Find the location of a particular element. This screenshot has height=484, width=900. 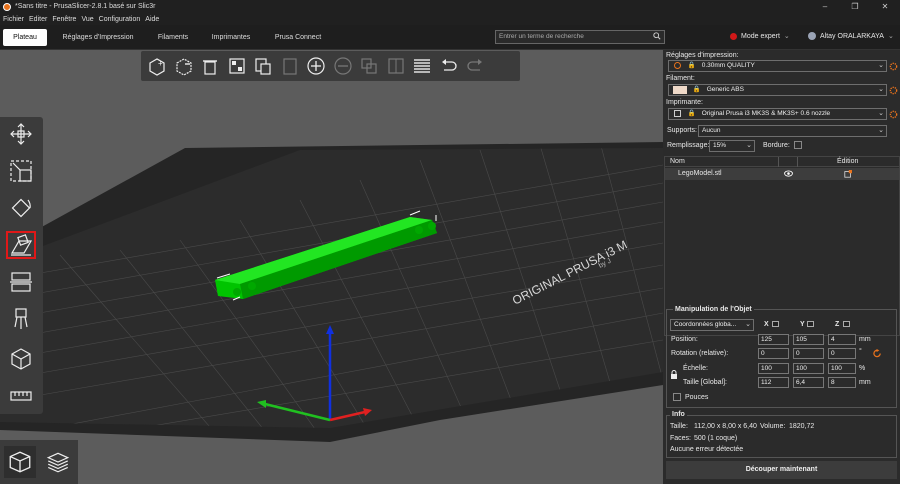

info-facets-value: 500 (1 coque) is located at coordinates (716, 438).